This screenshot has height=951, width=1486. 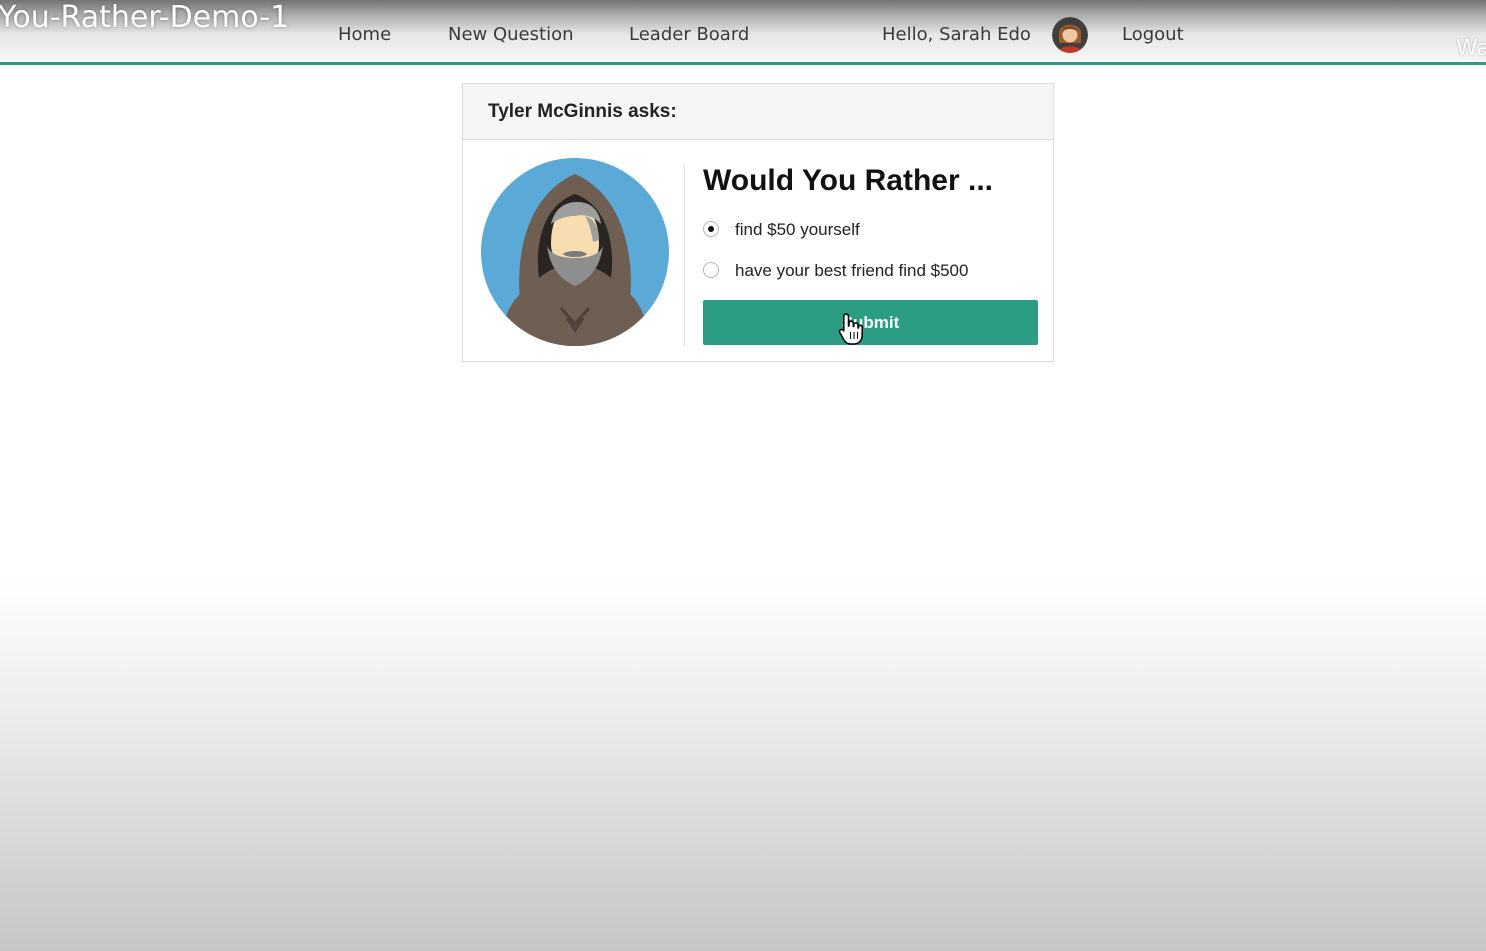 What do you see at coordinates (758, 112) in the screenshot?
I see `card-header: Tyler McGinnis asks:` at bounding box center [758, 112].